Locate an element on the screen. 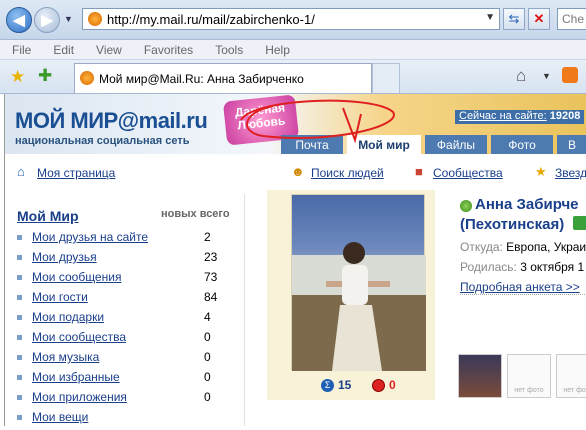 The width and height of the screenshot is (586, 430). tab-photo: Фото is located at coordinates (522, 144).